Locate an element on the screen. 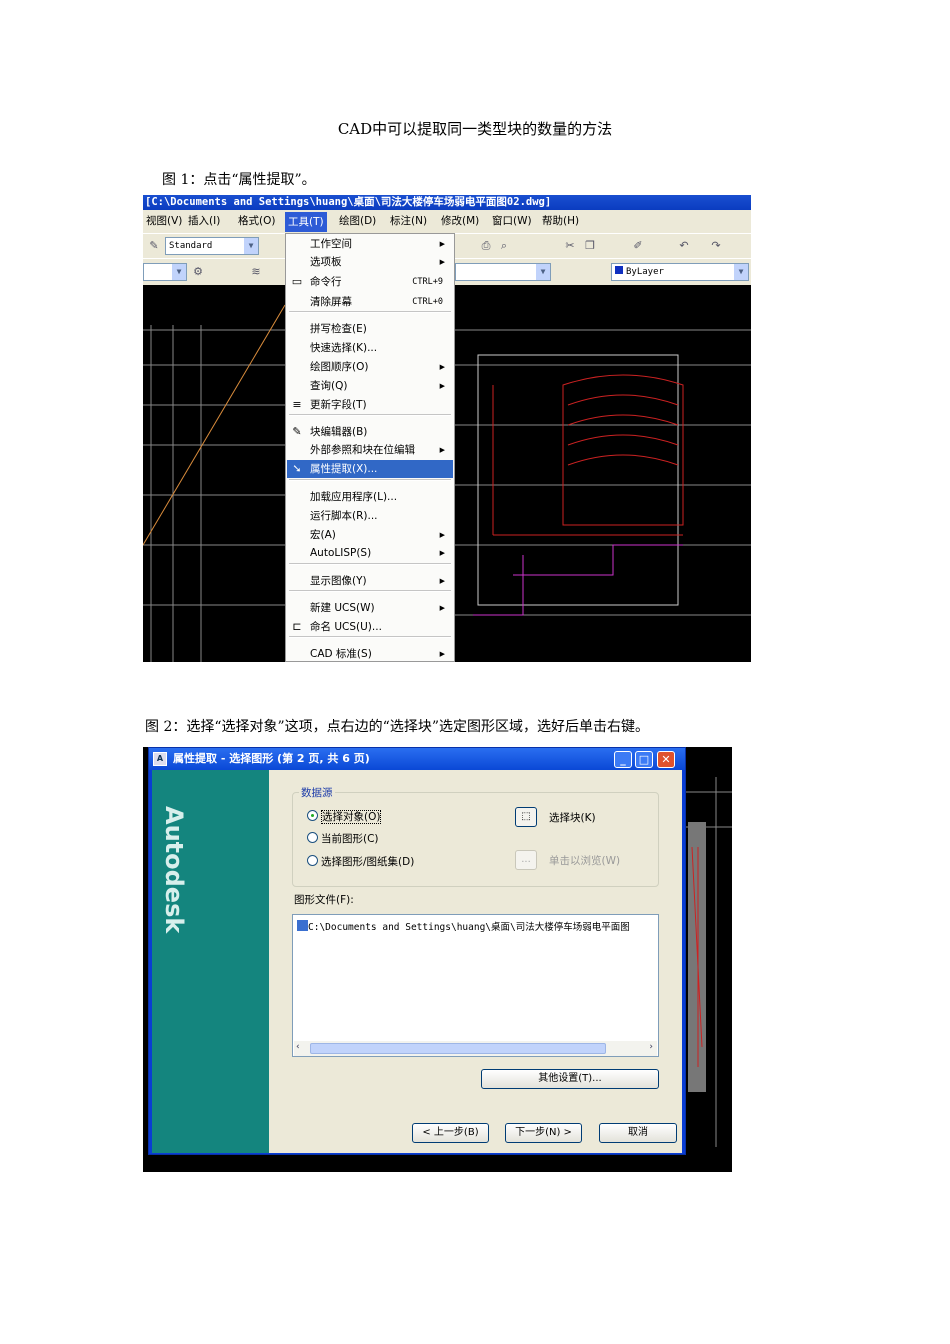  dialog-title-bar: A 属性提取 - 选择图形 (第 2 页, 共 6 页) _ □ ✕ is located at coordinates (417, 759).